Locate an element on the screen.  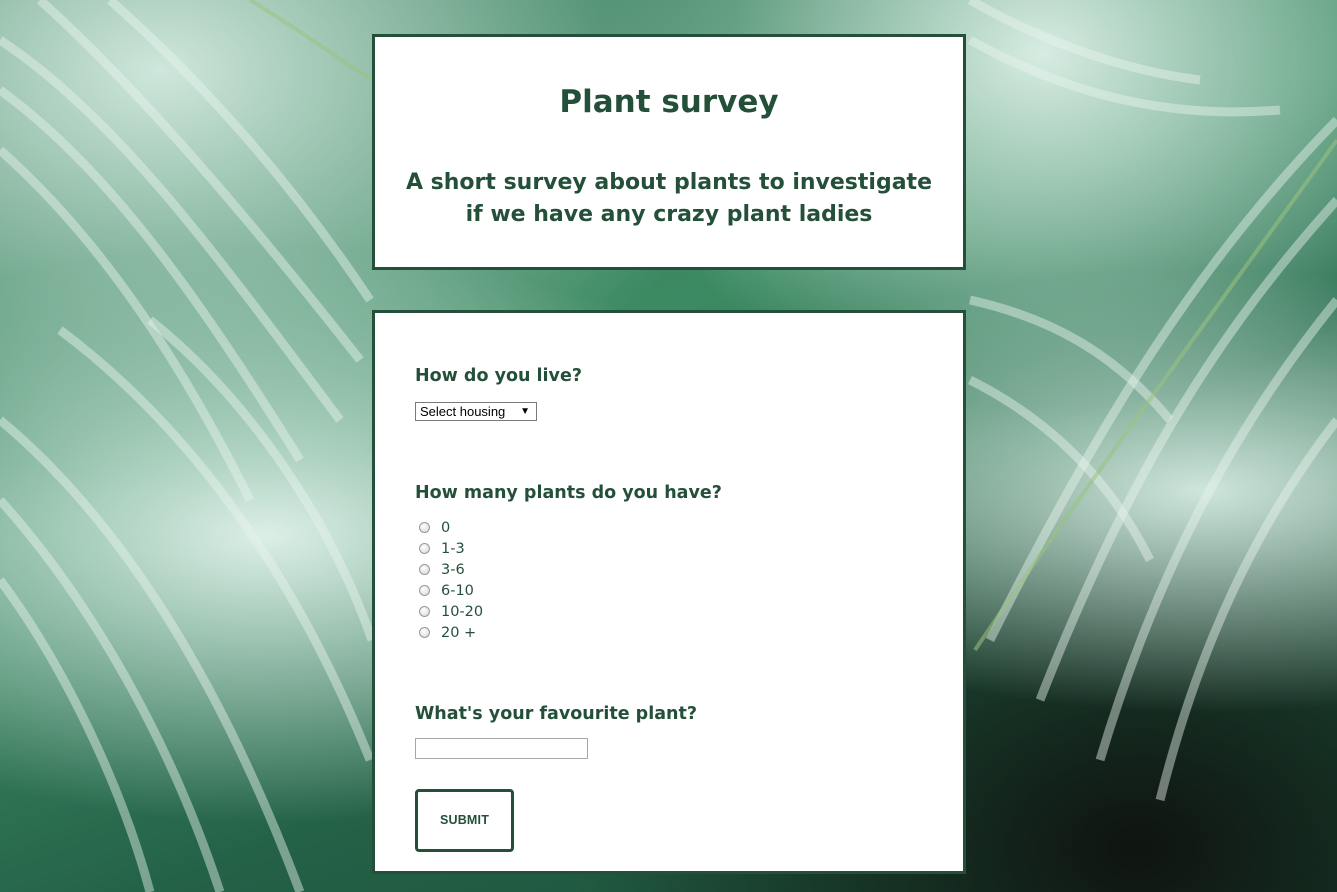
radio-label: 20 + is located at coordinates (459, 632).